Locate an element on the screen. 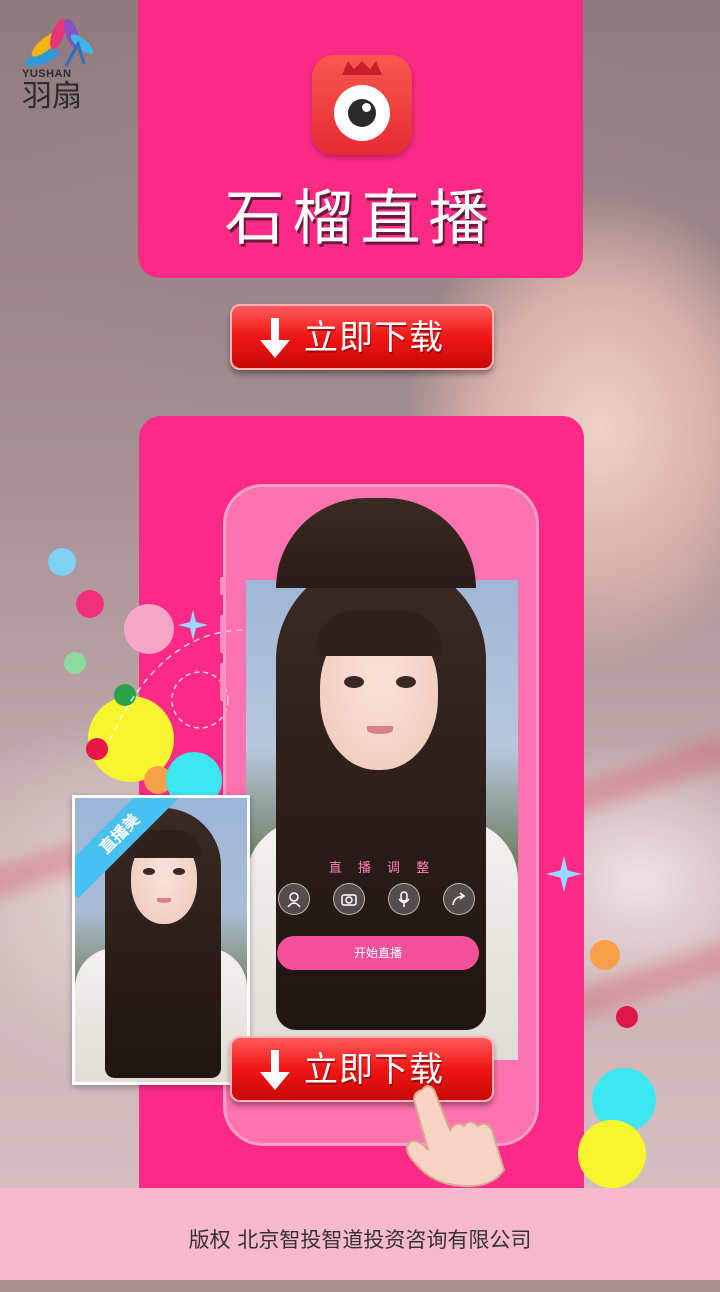 This screenshot has height=1292, width=720. live-adjust-title: 直 播 调 整 is located at coordinates (382, 868).